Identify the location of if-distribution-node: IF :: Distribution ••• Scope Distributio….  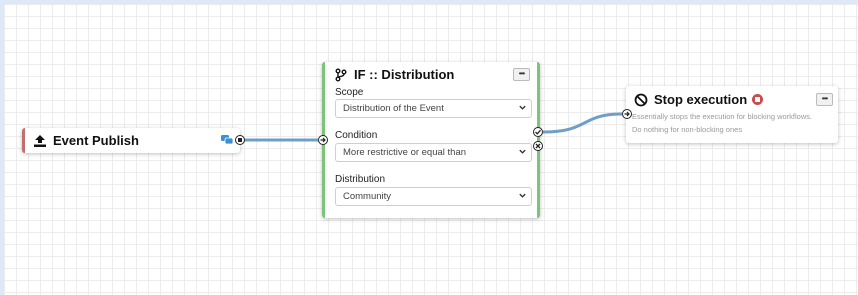
(431, 140).